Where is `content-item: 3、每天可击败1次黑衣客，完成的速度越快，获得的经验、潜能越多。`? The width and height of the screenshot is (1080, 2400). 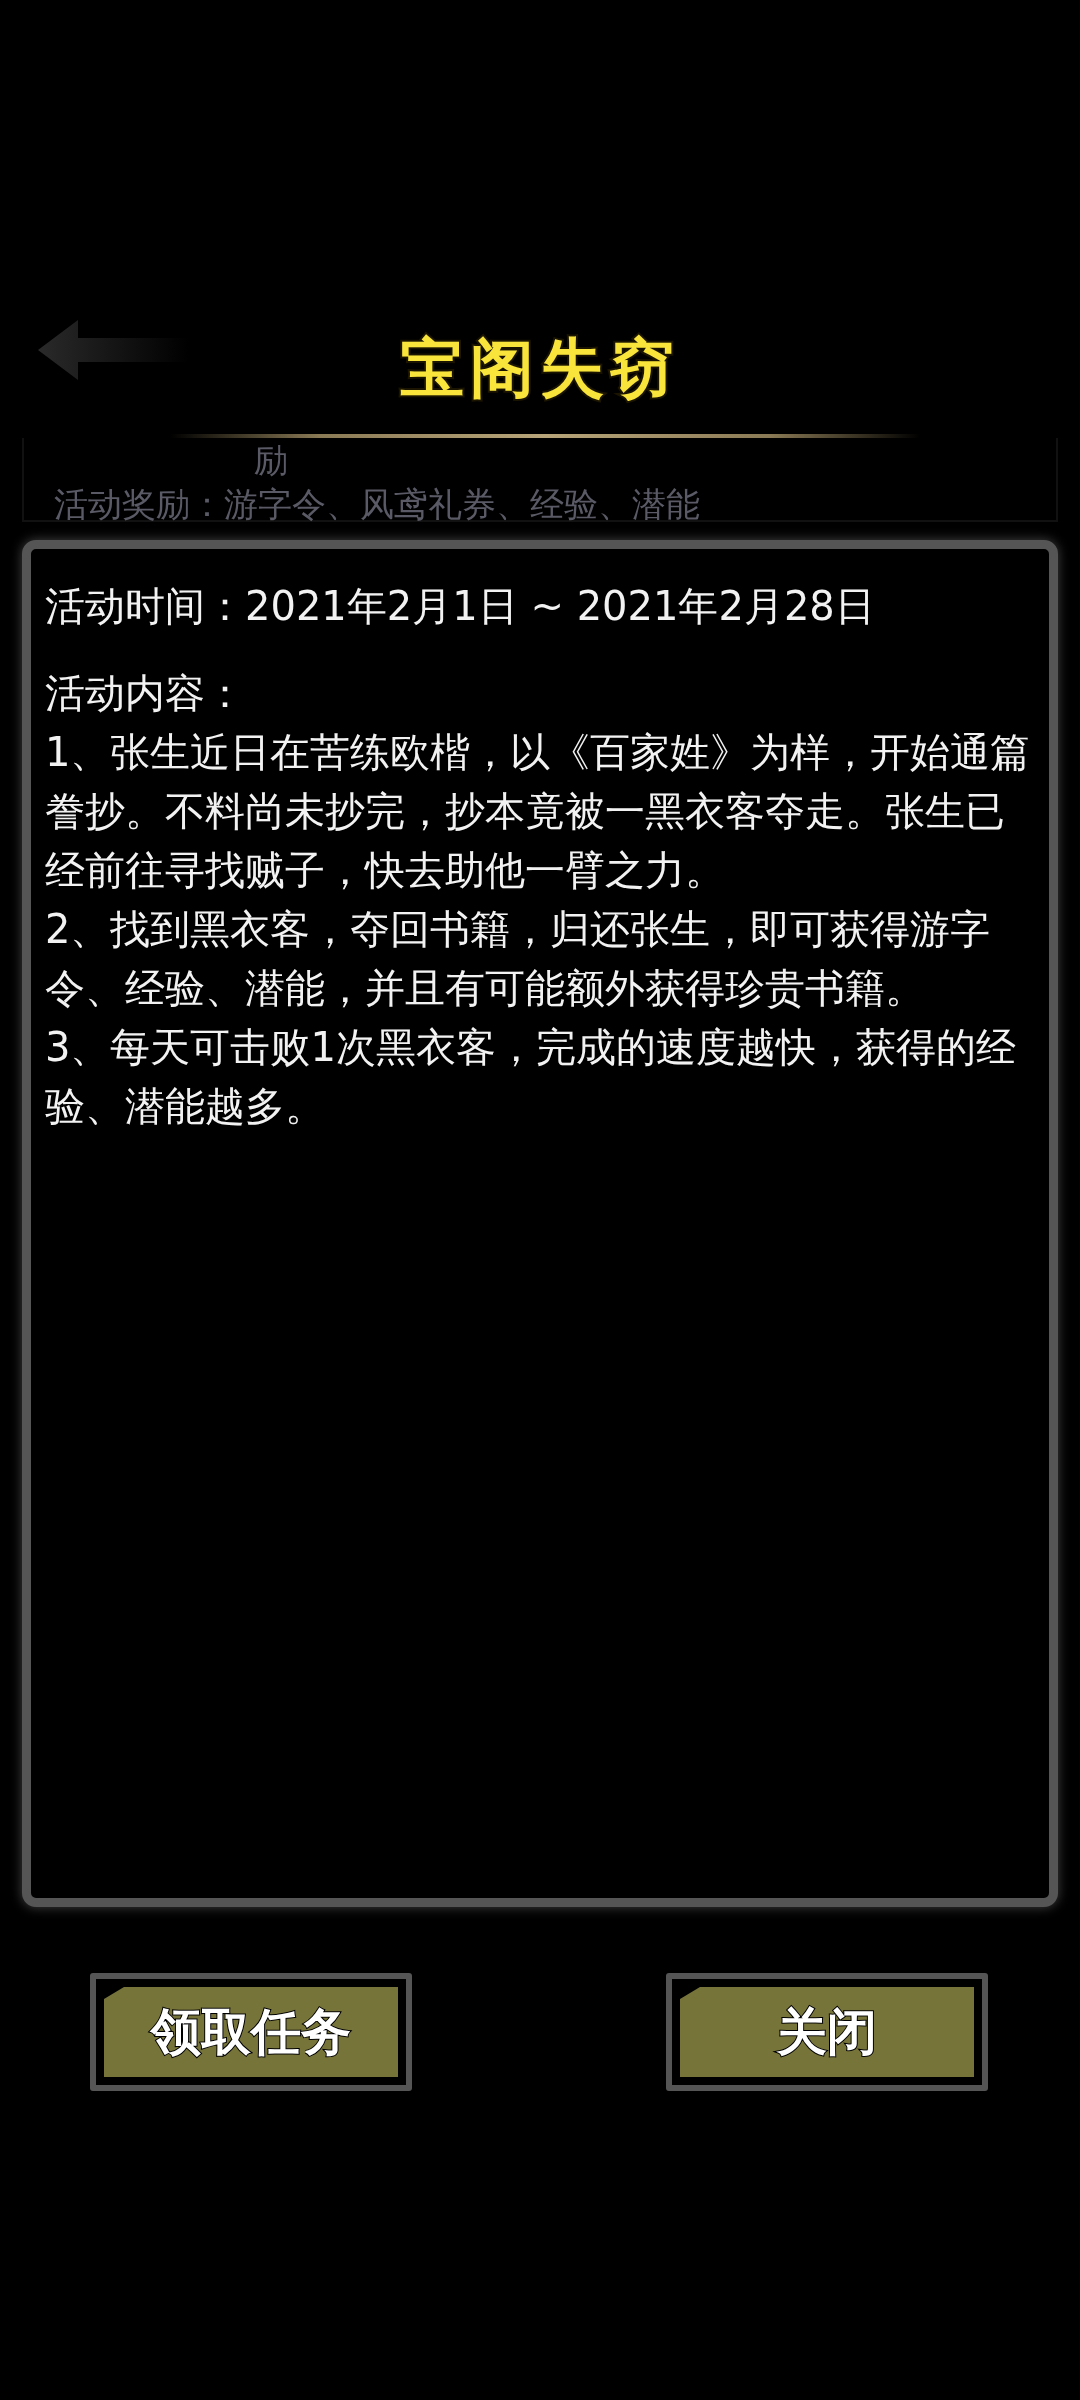
content-item: 3、每天可击败1次黑衣客，完成的速度越快，获得的经验、潜能越多。 is located at coordinates (531, 1077).